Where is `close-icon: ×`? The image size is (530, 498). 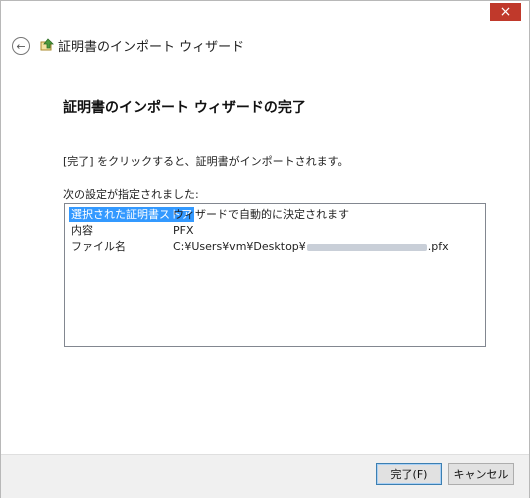 close-icon: × is located at coordinates (505, 12).